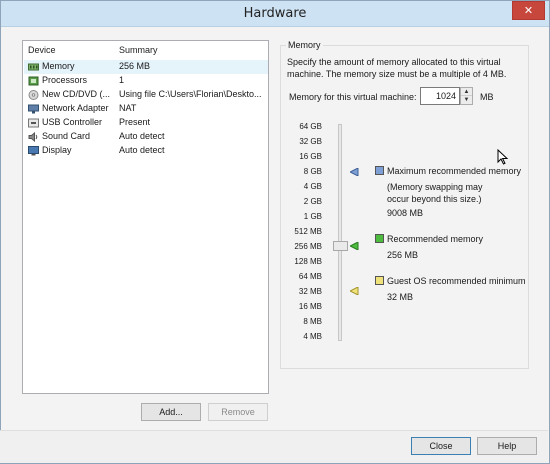 The height and width of the screenshot is (464, 550). Describe the element at coordinates (33, 95) in the screenshot. I see `cd-dvd-icon` at that location.